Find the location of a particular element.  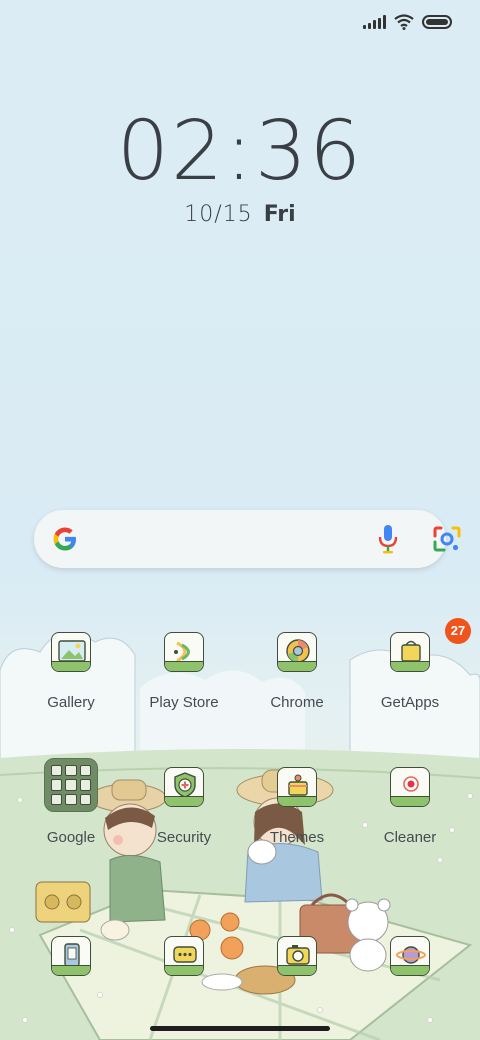

app-folder-google: Google is located at coordinates (71, 817).